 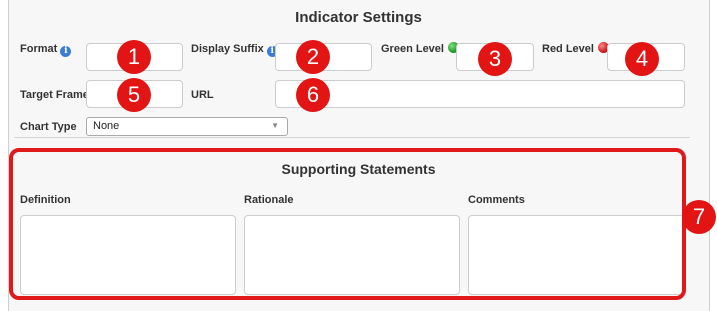 I want to click on section-divider, so click(x=352, y=137).